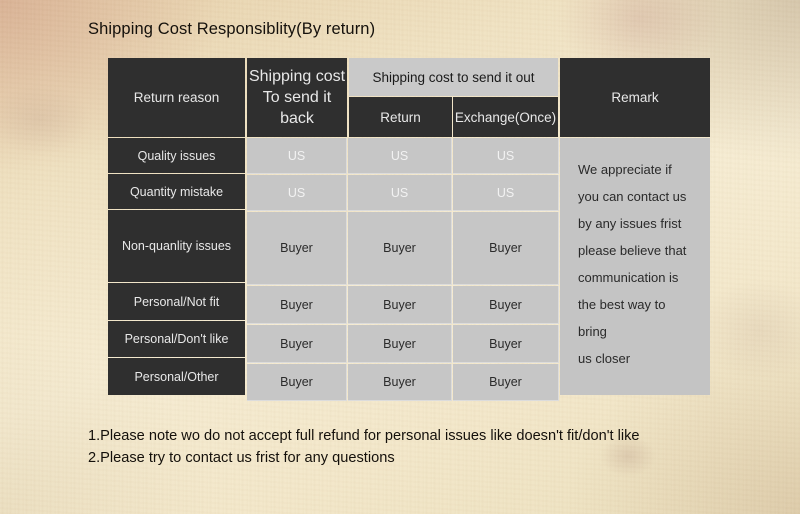  What do you see at coordinates (506, 344) in the screenshot?
I see `cell-personal-dont-like-exchange: Buyer` at bounding box center [506, 344].